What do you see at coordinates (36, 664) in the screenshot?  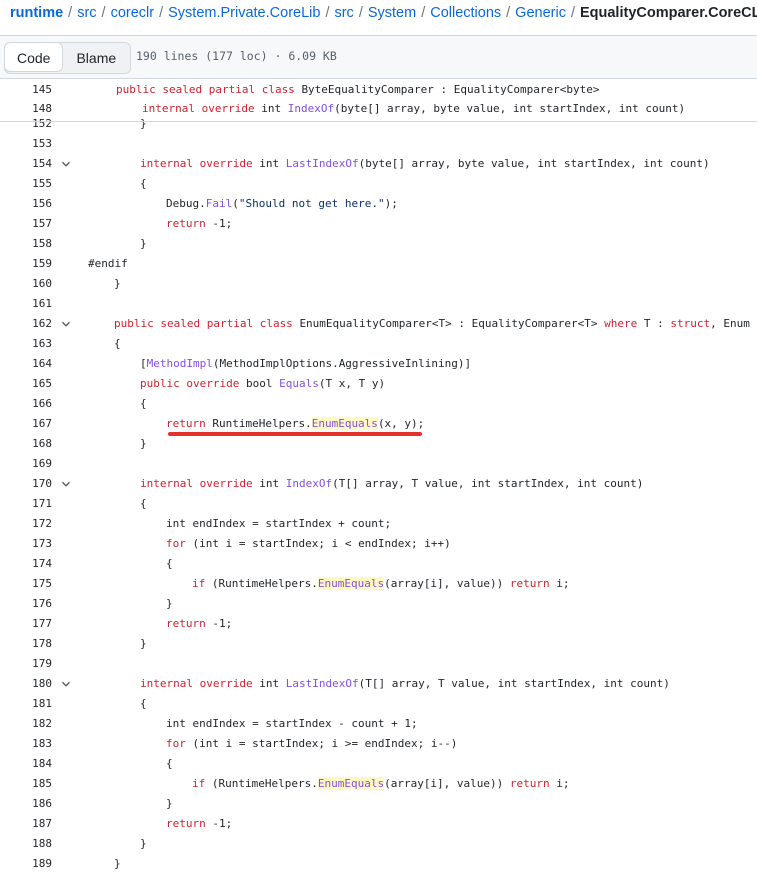 I see `line-number: 179` at bounding box center [36, 664].